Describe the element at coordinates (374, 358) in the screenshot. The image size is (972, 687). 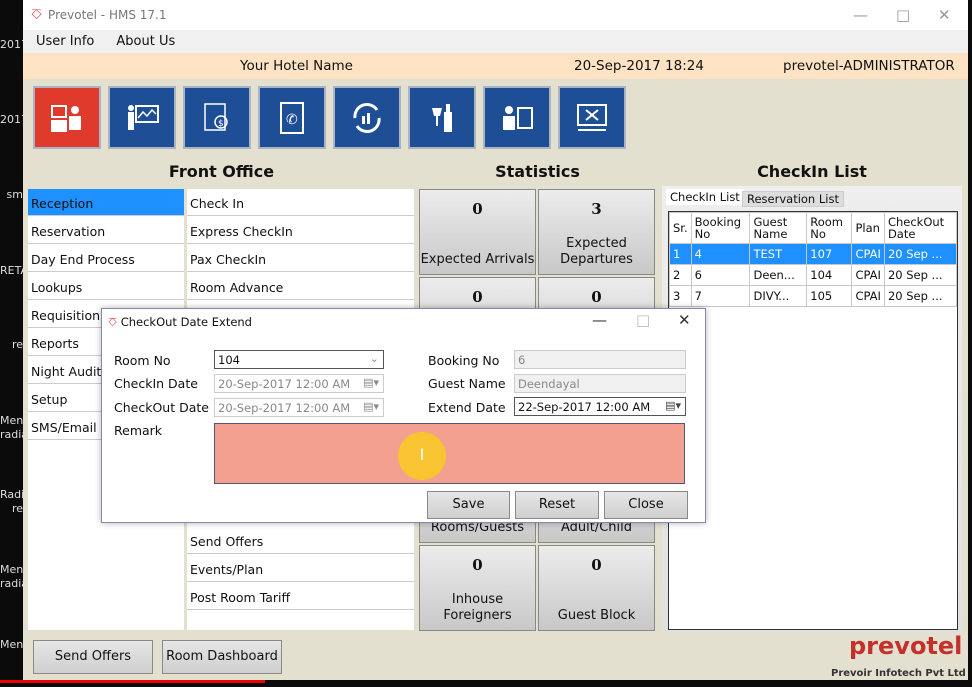
I see `chevron-down-icon: ⌄` at that location.